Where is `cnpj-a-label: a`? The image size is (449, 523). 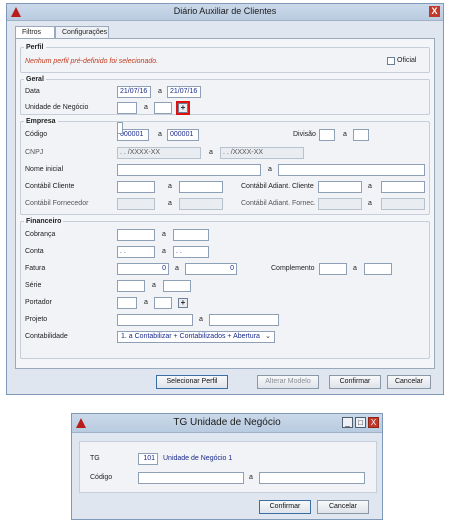
cnpj-a-label: a is located at coordinates (211, 152).